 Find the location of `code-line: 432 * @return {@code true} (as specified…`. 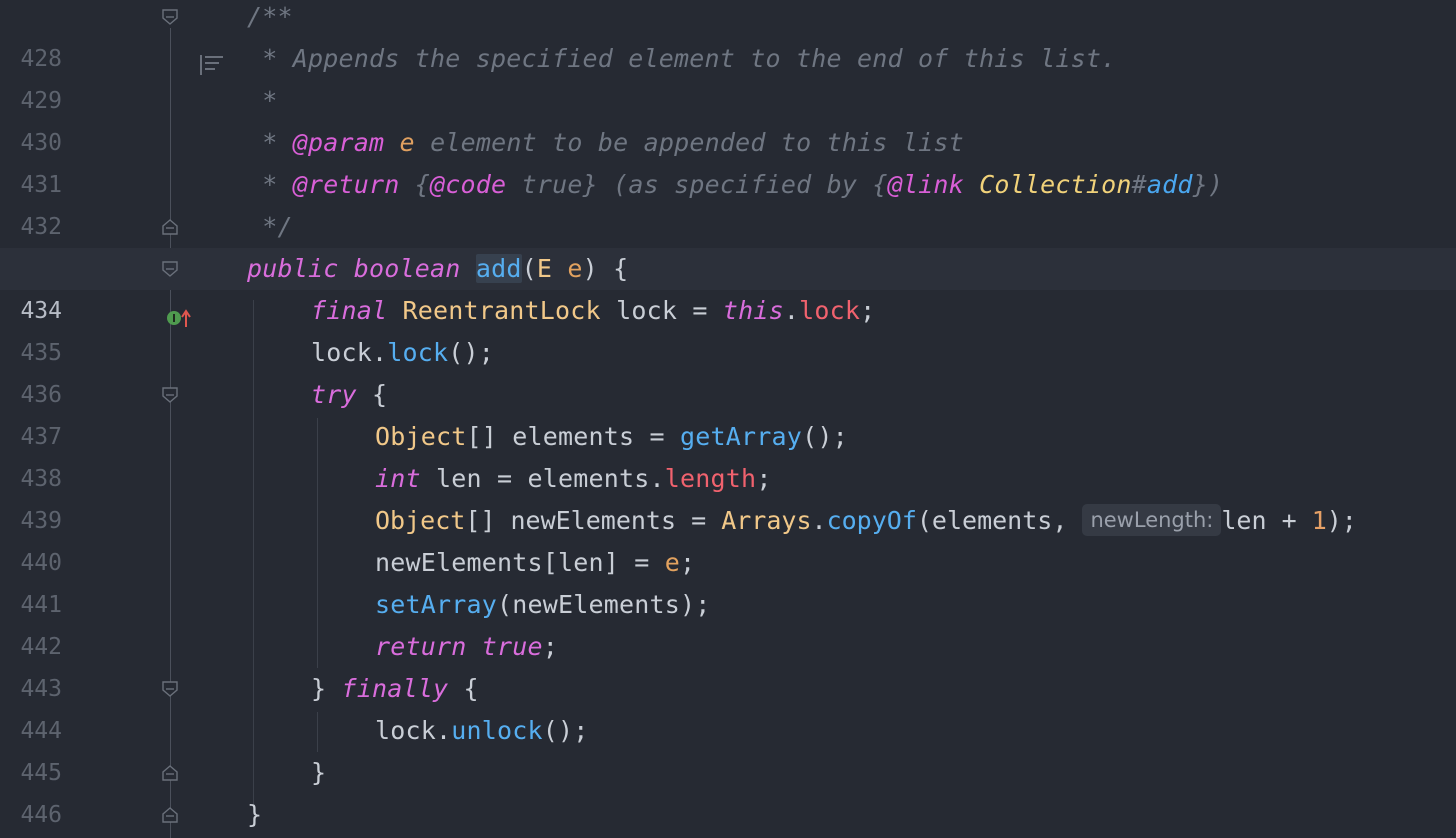

code-line: 432 * @return {@code true} (as specified… is located at coordinates (728, 202).